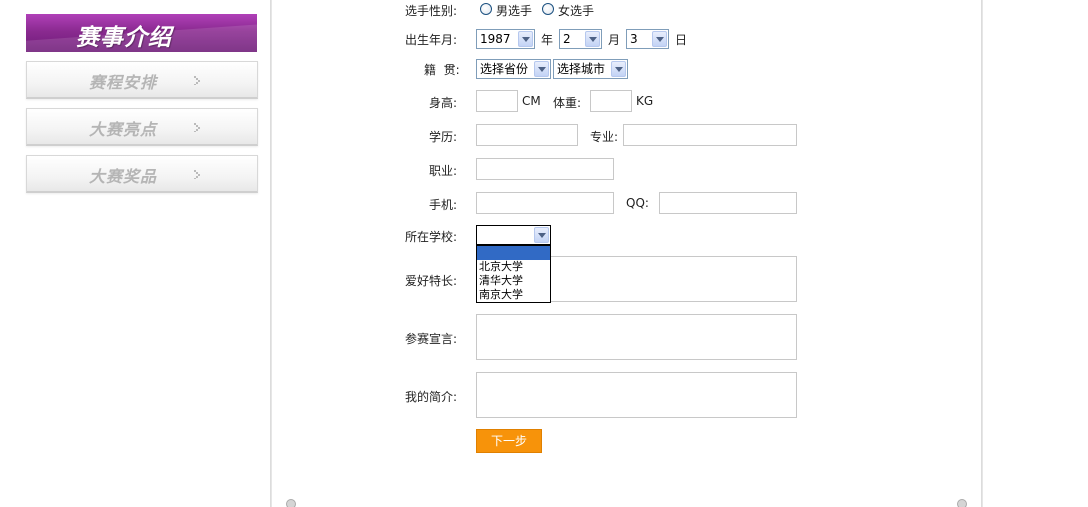 The width and height of the screenshot is (1088, 507). I want to click on birth-year-value: 1987, so click(495, 39).